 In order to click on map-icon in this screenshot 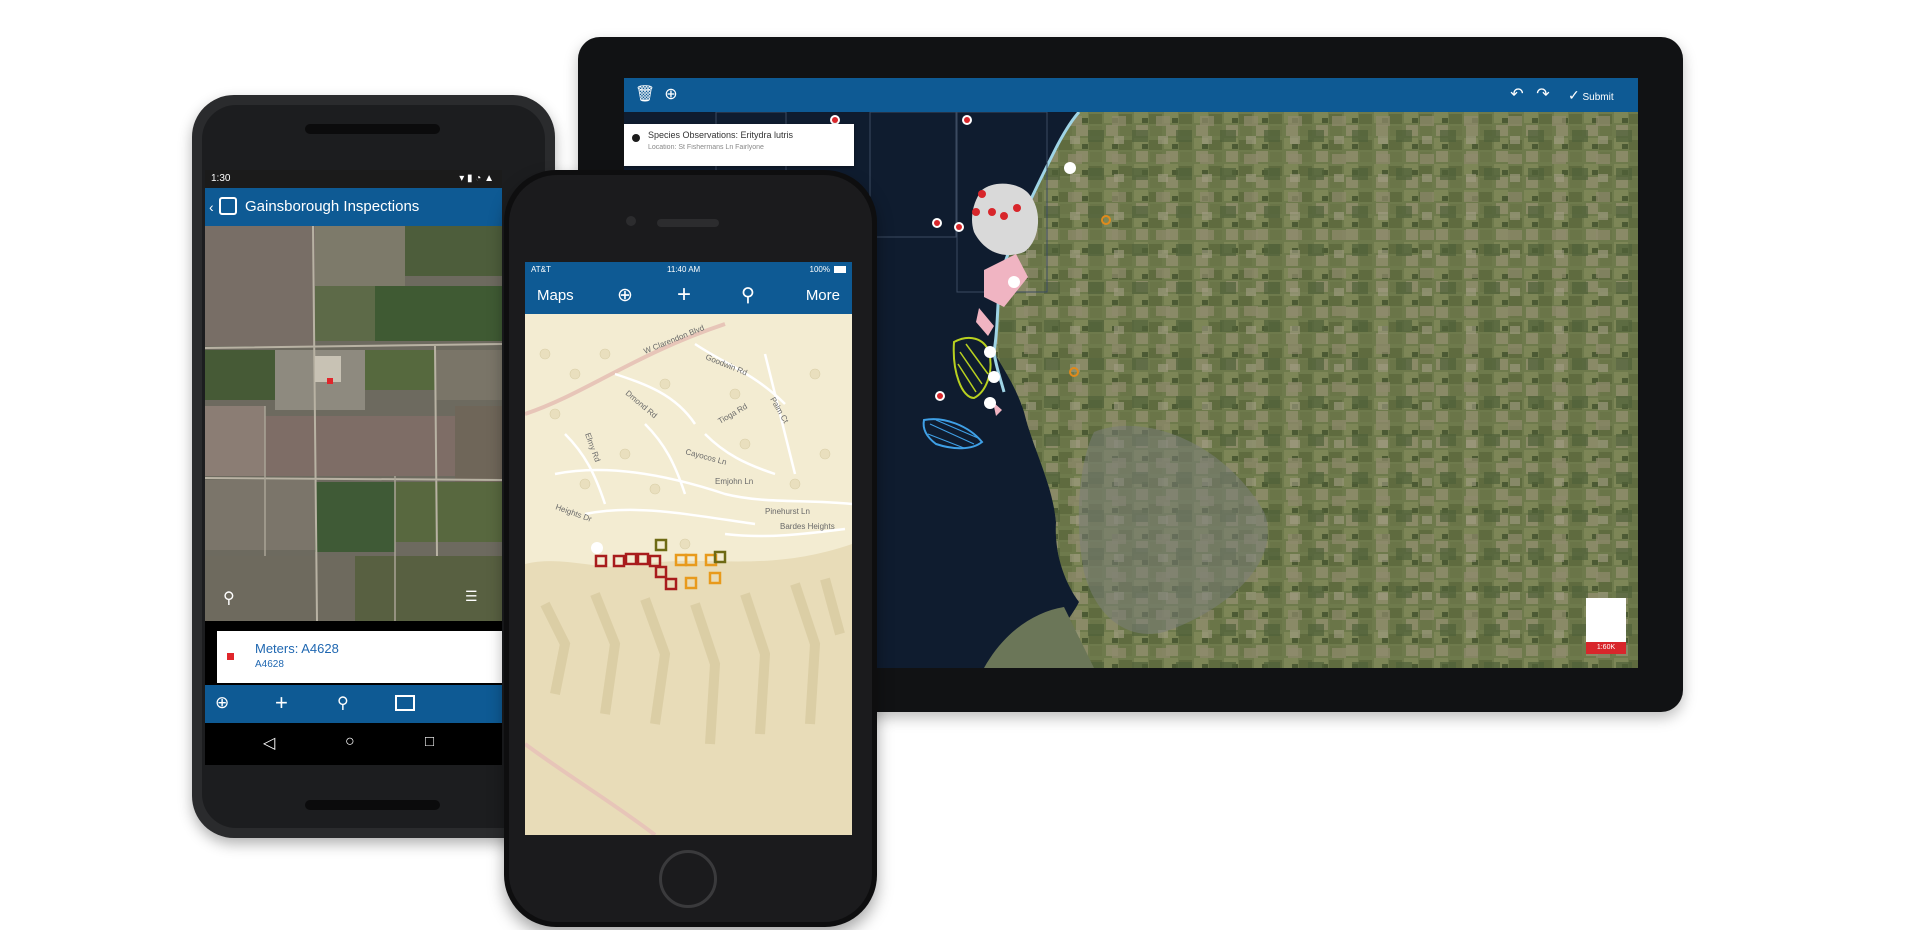, I will do `click(405, 703)`.